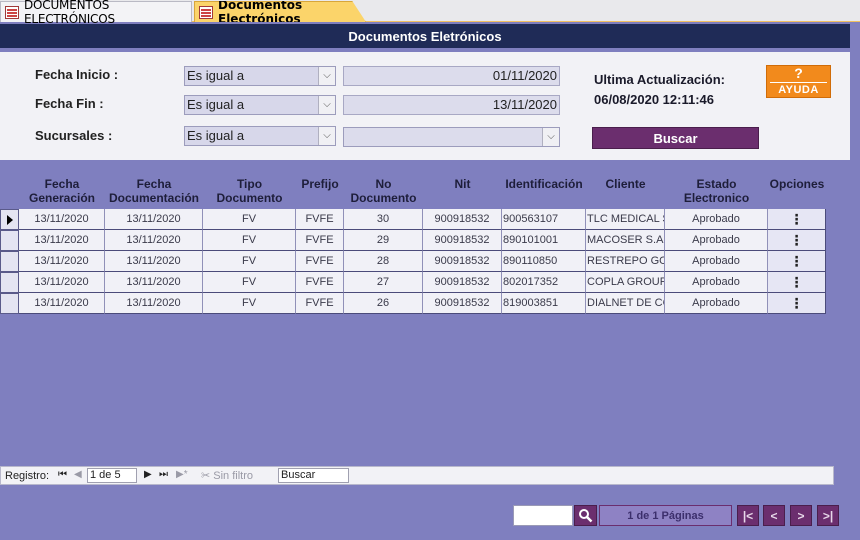 This screenshot has width=860, height=540. What do you see at coordinates (62, 189) in the screenshot?
I see `header-fecha-generacion: Fecha Generación` at bounding box center [62, 189].